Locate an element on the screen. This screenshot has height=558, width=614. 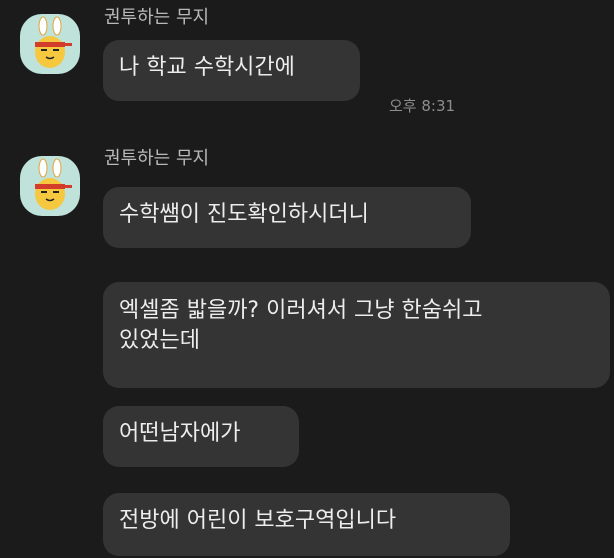
message-text-line: 있었는데 is located at coordinates (159, 340).